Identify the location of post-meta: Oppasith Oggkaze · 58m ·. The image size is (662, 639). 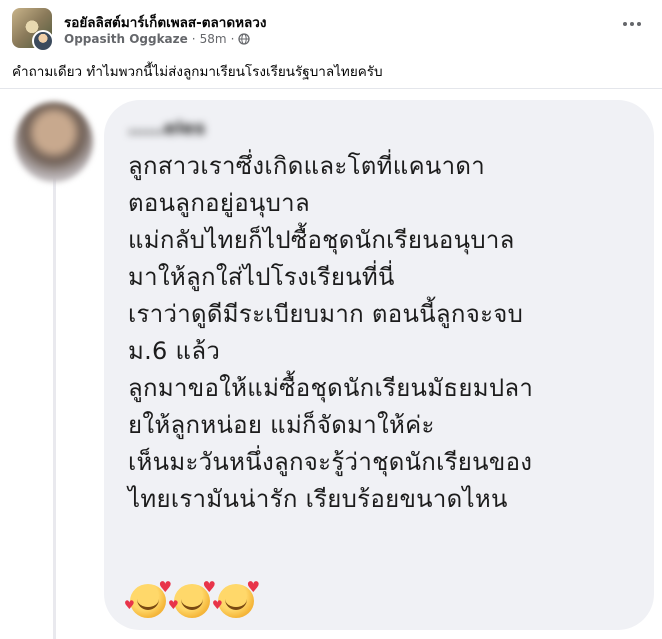
(157, 39).